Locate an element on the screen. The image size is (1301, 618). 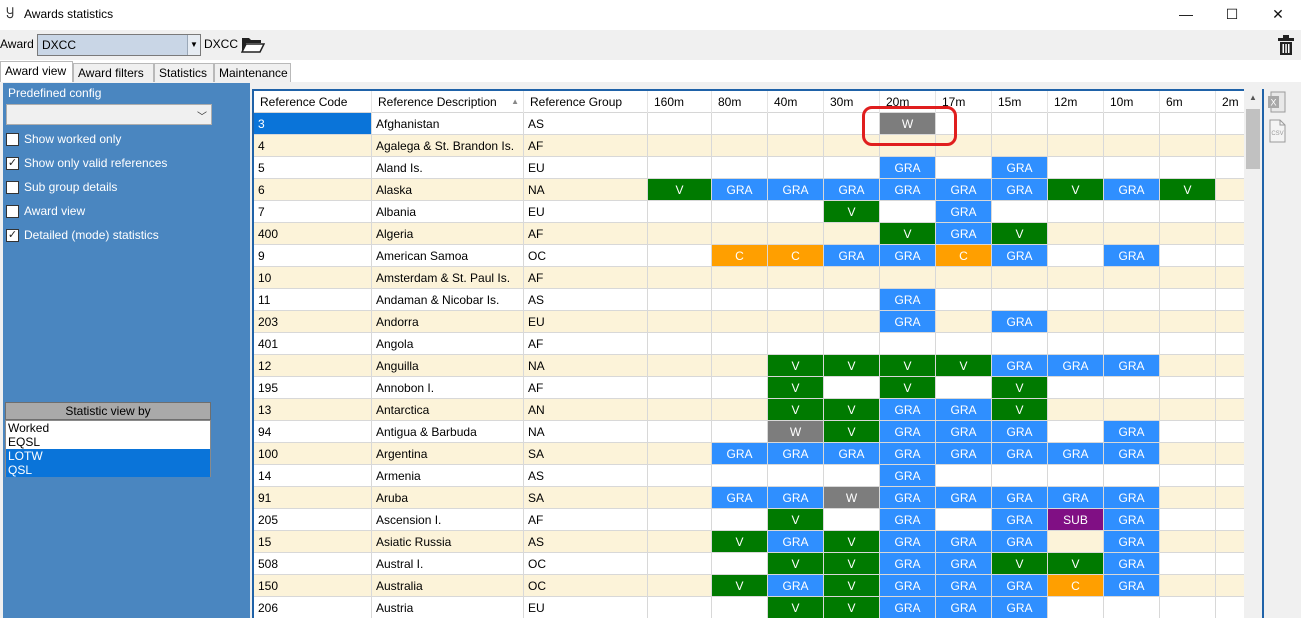
band-status-cell: C is located at coordinates (796, 256).